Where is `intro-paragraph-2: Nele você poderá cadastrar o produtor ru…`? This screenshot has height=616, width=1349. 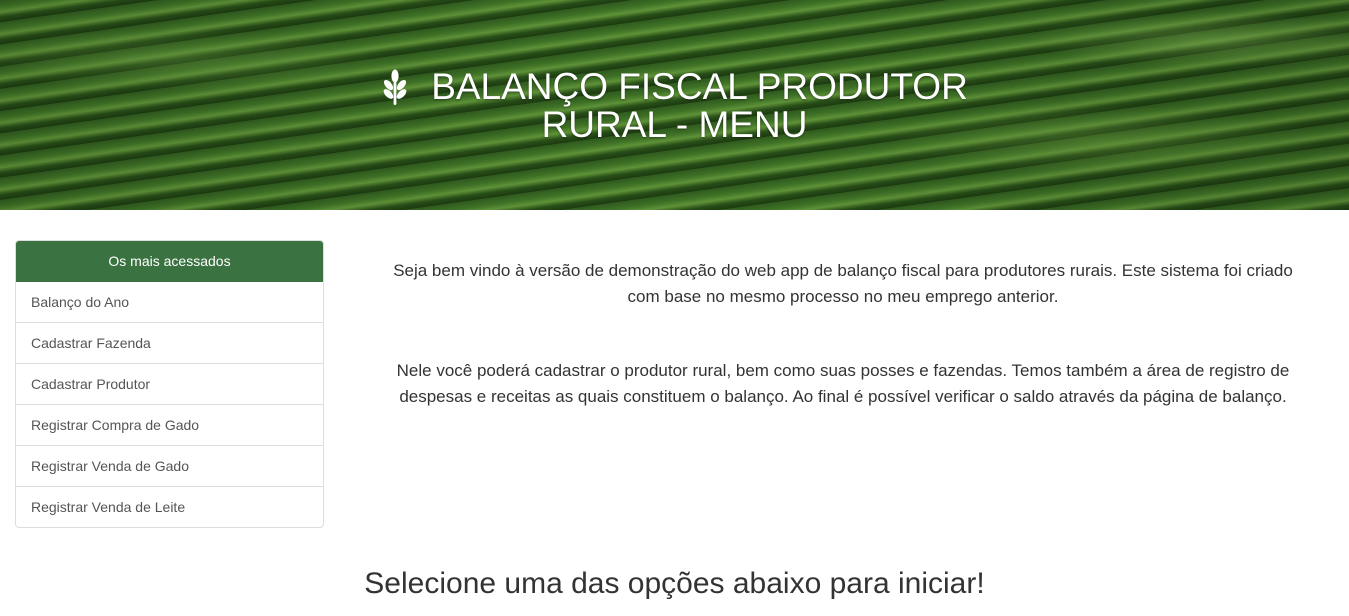 intro-paragraph-2: Nele você poderá cadastrar o produtor ru… is located at coordinates (843, 383).